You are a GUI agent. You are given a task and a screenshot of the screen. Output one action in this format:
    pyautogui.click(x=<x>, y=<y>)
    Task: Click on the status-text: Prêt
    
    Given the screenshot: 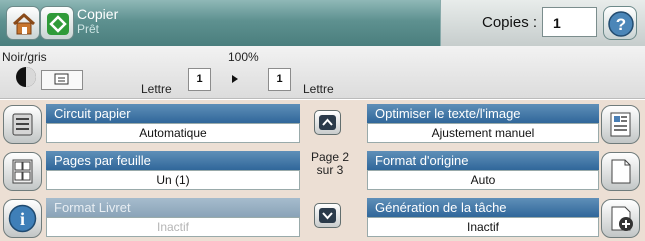 What is the action you would take?
    pyautogui.click(x=88, y=29)
    